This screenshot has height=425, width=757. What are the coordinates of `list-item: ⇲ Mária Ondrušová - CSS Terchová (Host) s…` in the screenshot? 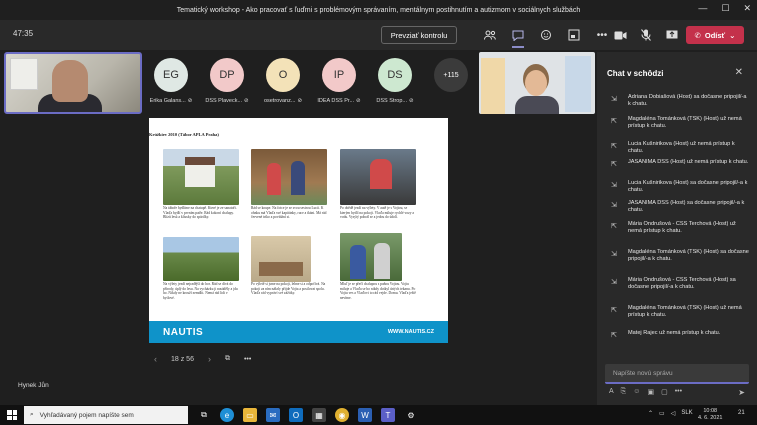 It's located at (673, 283).